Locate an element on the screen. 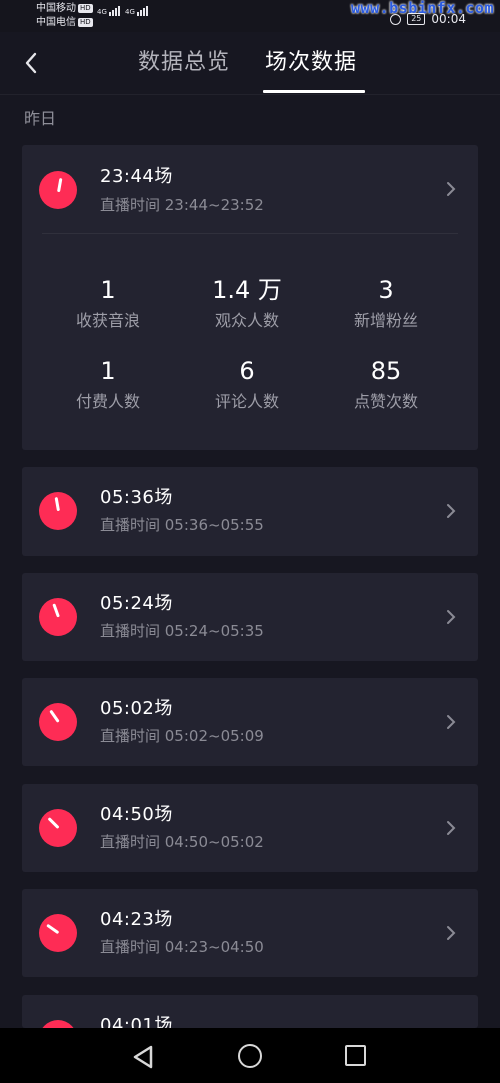 The height and width of the screenshot is (1083, 500). carrier-1: 中国移动 HD is located at coordinates (64, 8).